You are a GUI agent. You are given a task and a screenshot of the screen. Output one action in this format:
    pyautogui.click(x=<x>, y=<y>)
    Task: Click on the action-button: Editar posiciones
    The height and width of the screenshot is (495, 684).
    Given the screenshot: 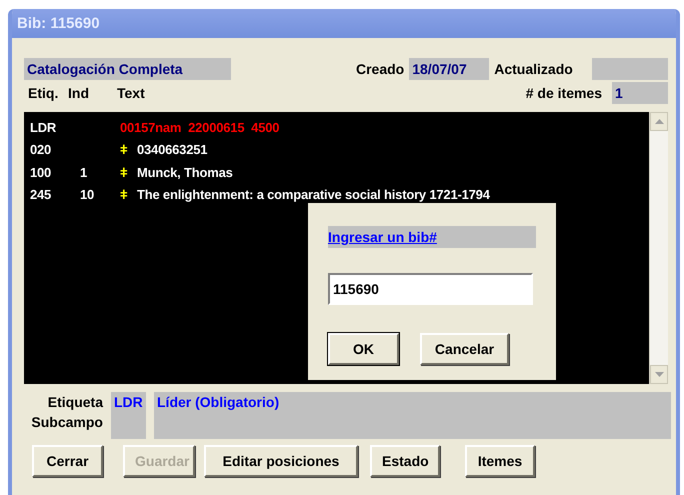 What is the action you would take?
    pyautogui.click(x=281, y=461)
    